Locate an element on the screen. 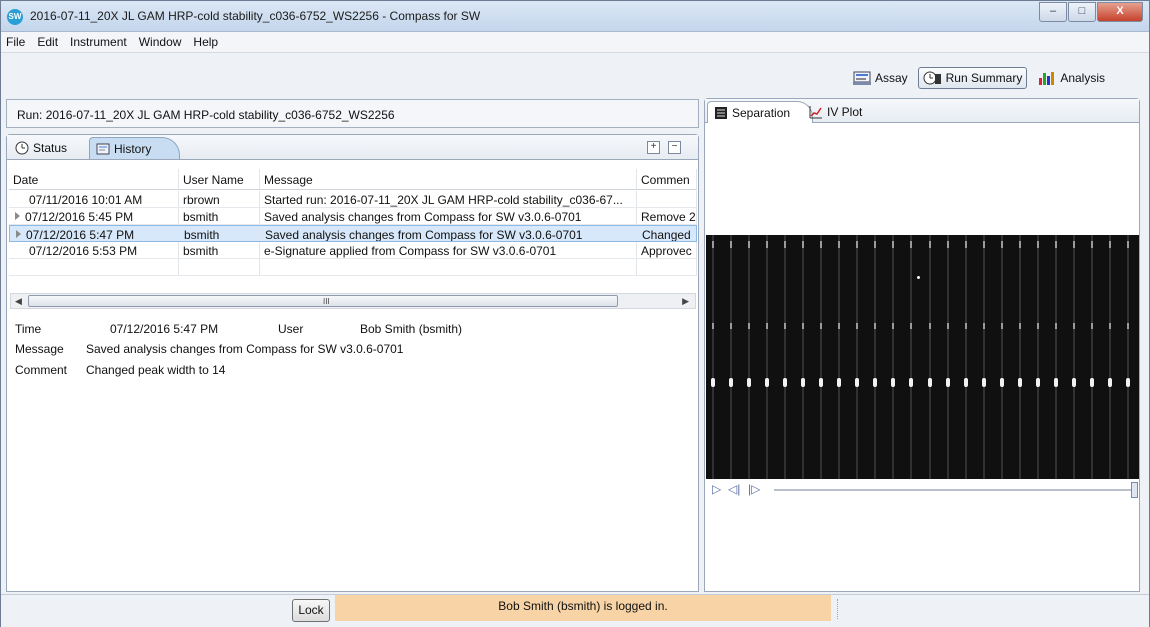  step-back-button: ◁| is located at coordinates (734, 489).